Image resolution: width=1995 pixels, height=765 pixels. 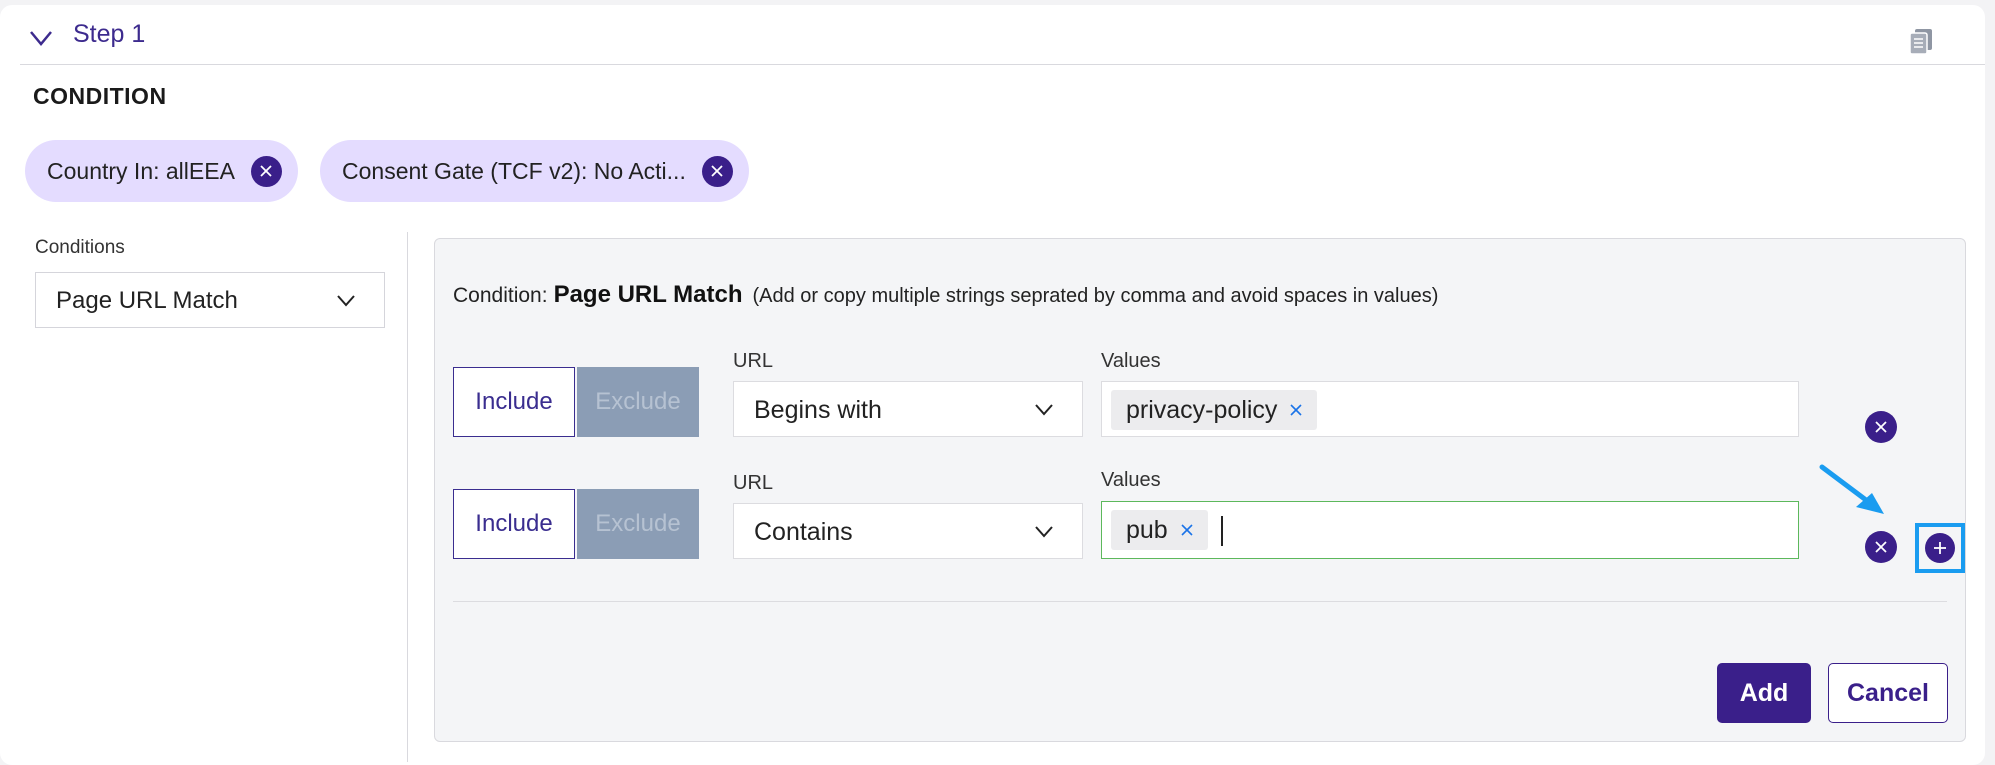 What do you see at coordinates (1002, 35) in the screenshot?
I see `step-header: Step 1` at bounding box center [1002, 35].